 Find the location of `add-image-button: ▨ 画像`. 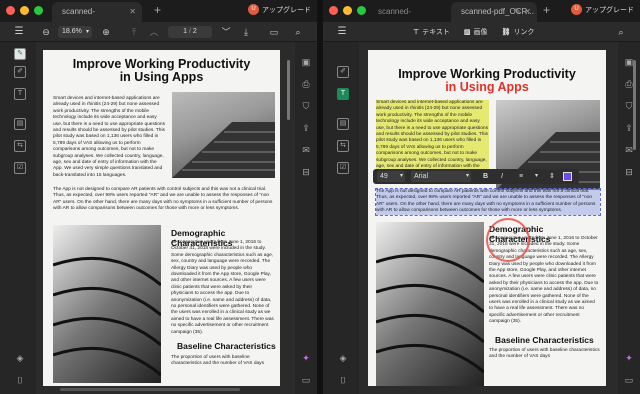

add-image-button: ▨ 画像 is located at coordinates (476, 32).